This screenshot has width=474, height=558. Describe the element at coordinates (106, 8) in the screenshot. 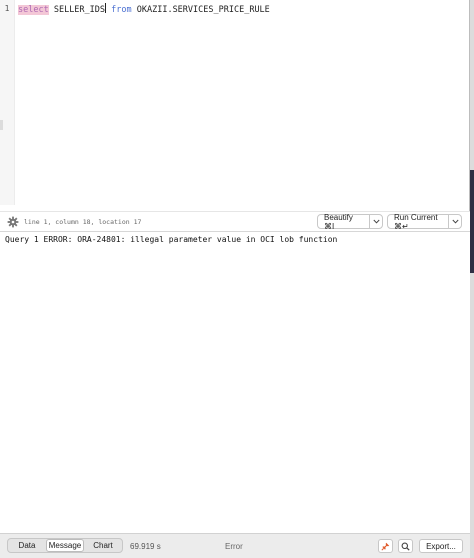

I see `text-caret` at that location.